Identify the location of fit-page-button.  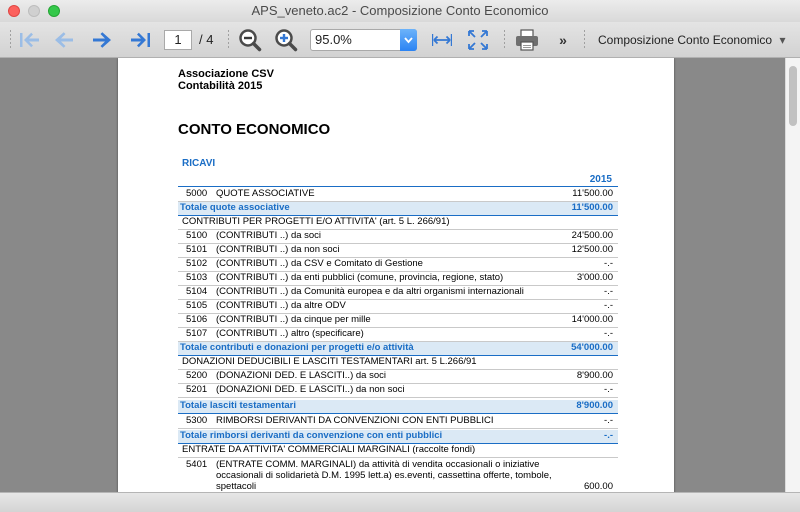
(478, 40).